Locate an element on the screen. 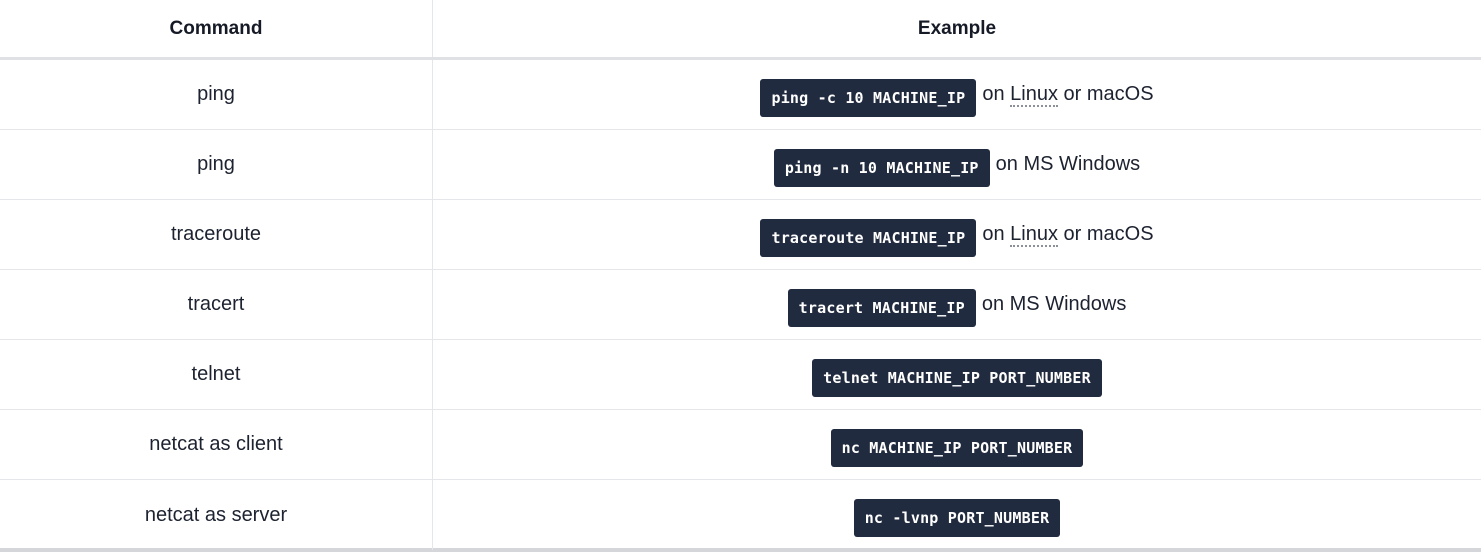  example-cell: ping -n 10 MACHINE_IP on MS Windows is located at coordinates (957, 164).